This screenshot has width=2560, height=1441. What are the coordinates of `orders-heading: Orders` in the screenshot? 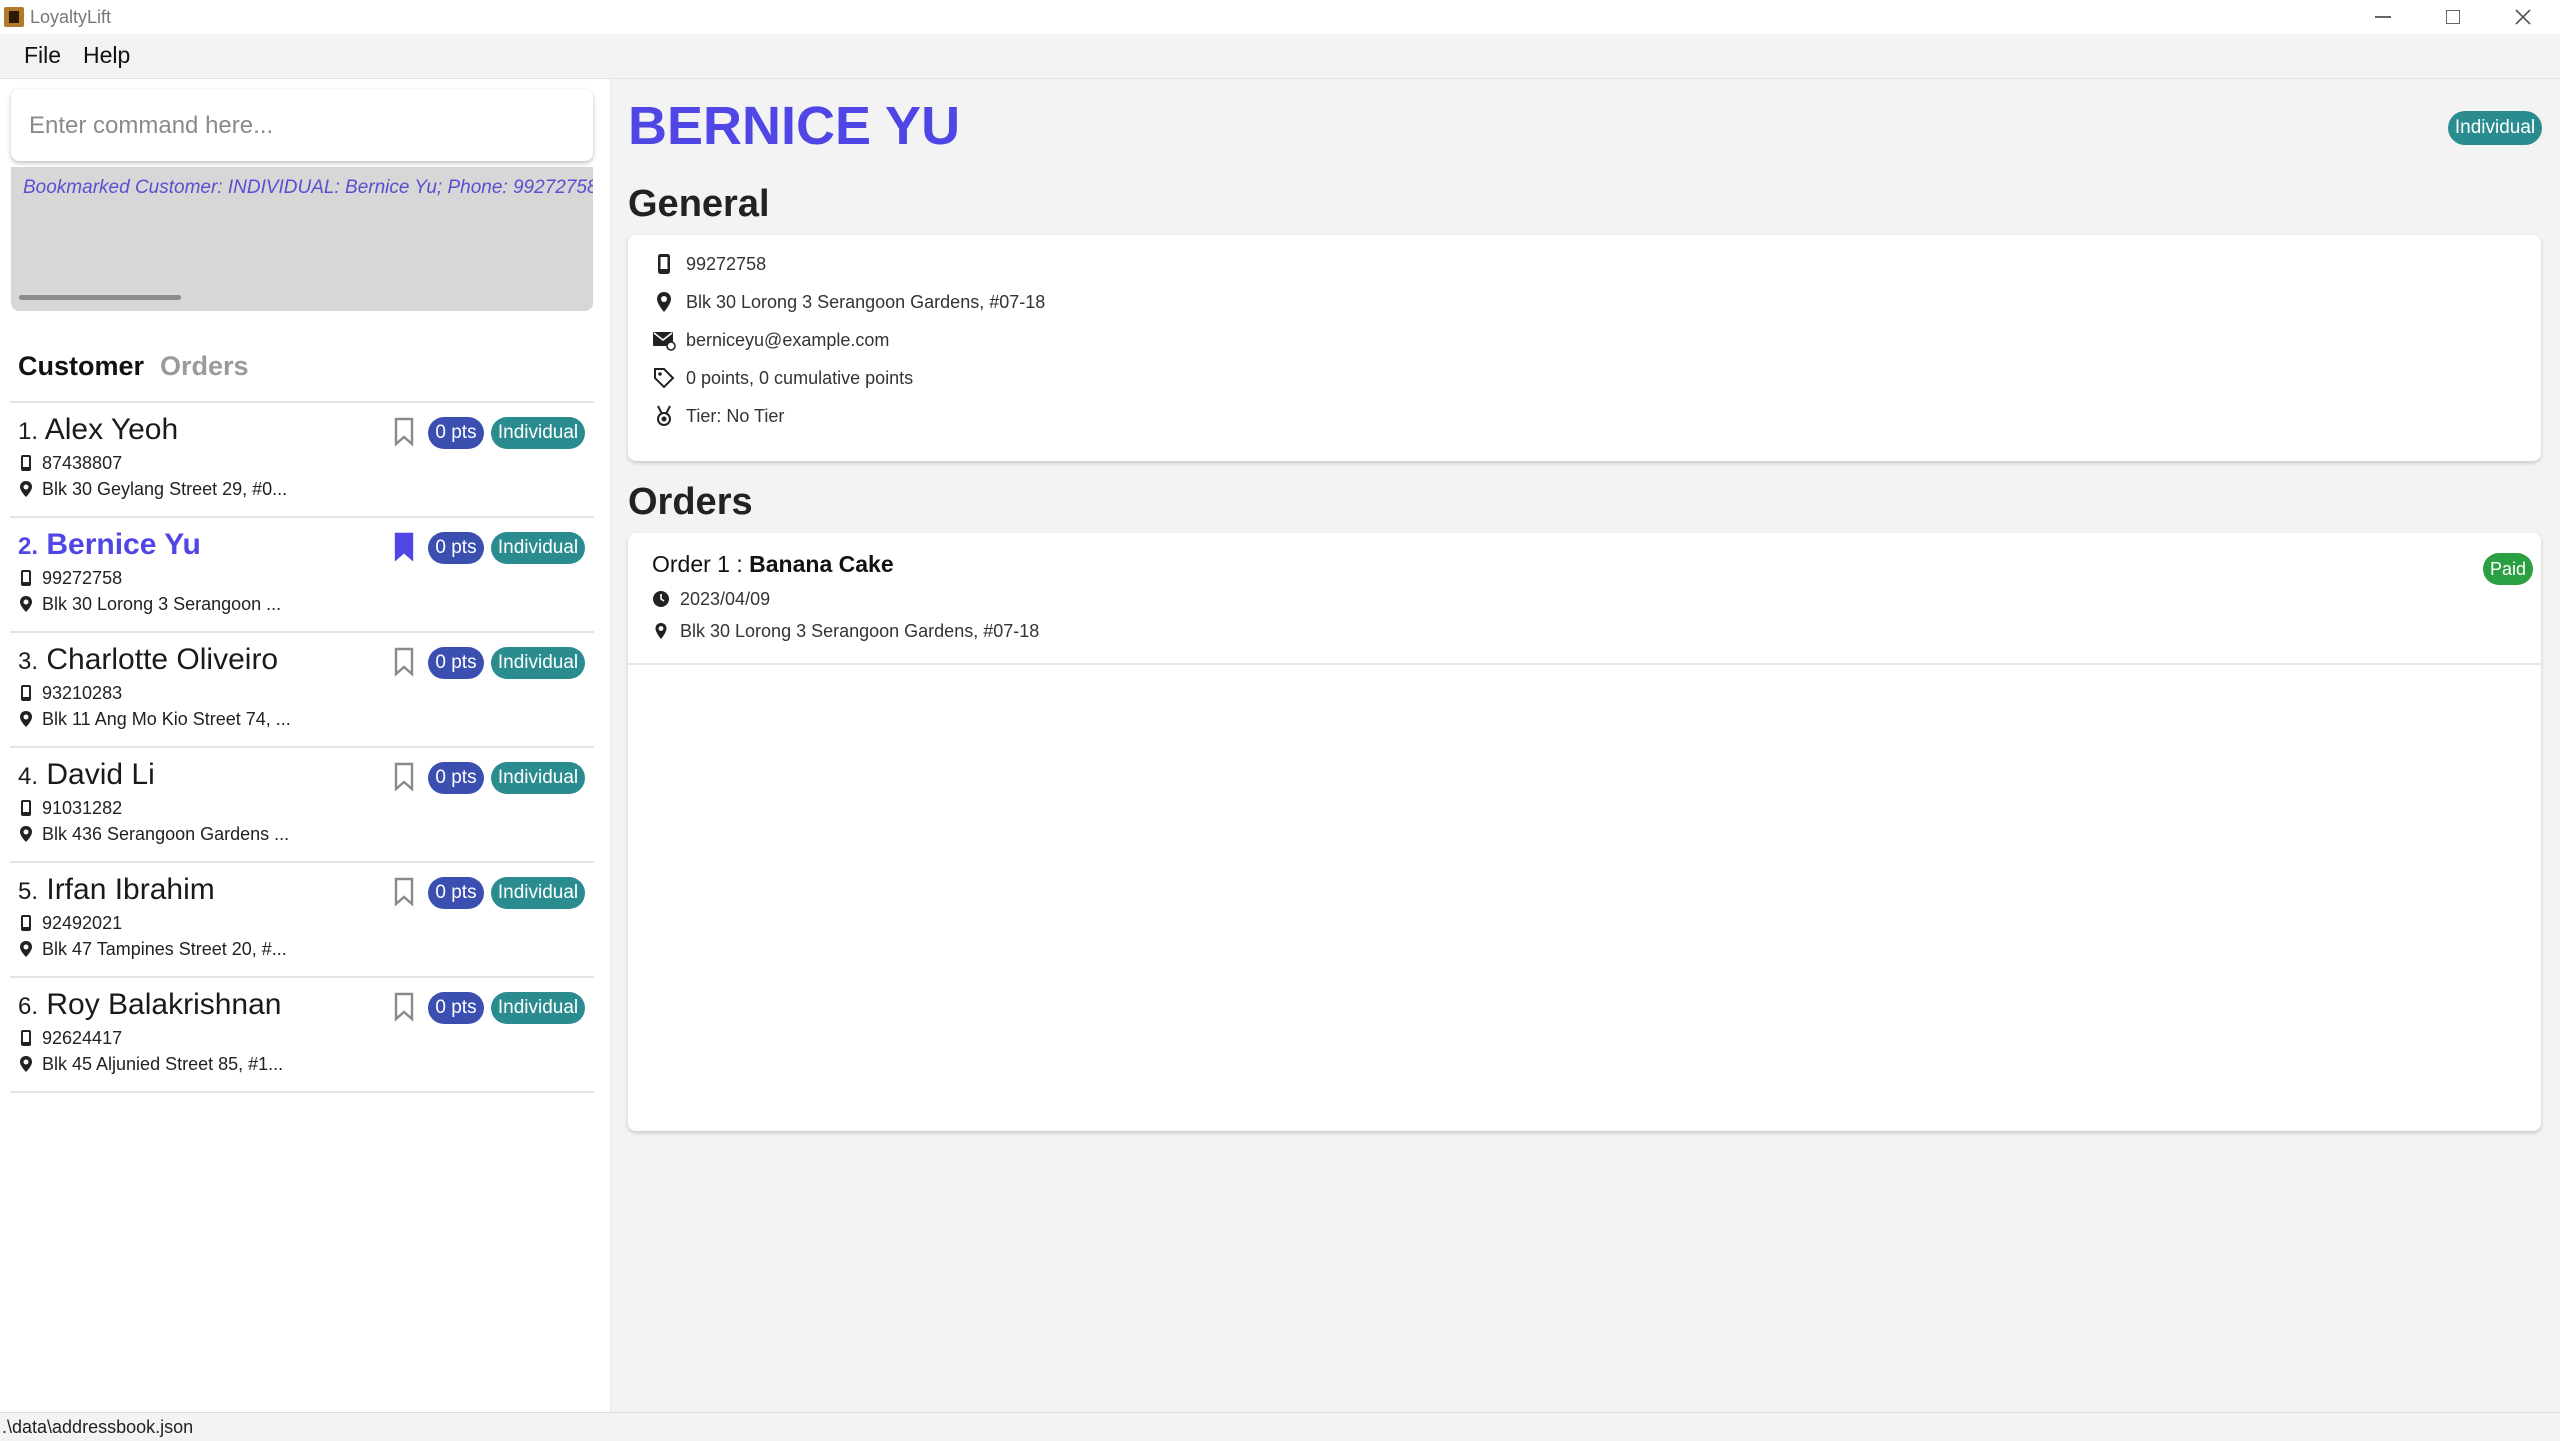 It's located at (690, 502).